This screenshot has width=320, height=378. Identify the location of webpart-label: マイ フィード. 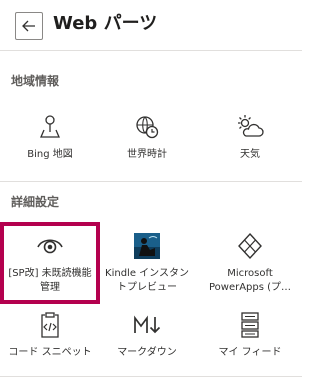
(250, 352).